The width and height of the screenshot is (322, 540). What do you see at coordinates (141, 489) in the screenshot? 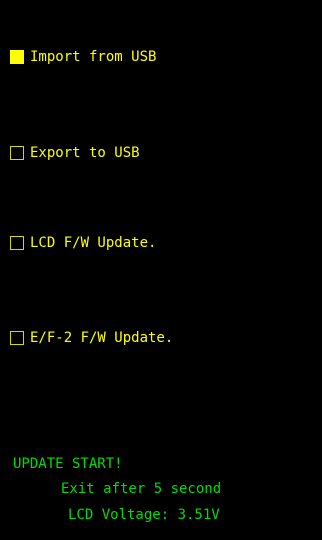
I see `exit-countdown-text: Exit after 5 second` at bounding box center [141, 489].